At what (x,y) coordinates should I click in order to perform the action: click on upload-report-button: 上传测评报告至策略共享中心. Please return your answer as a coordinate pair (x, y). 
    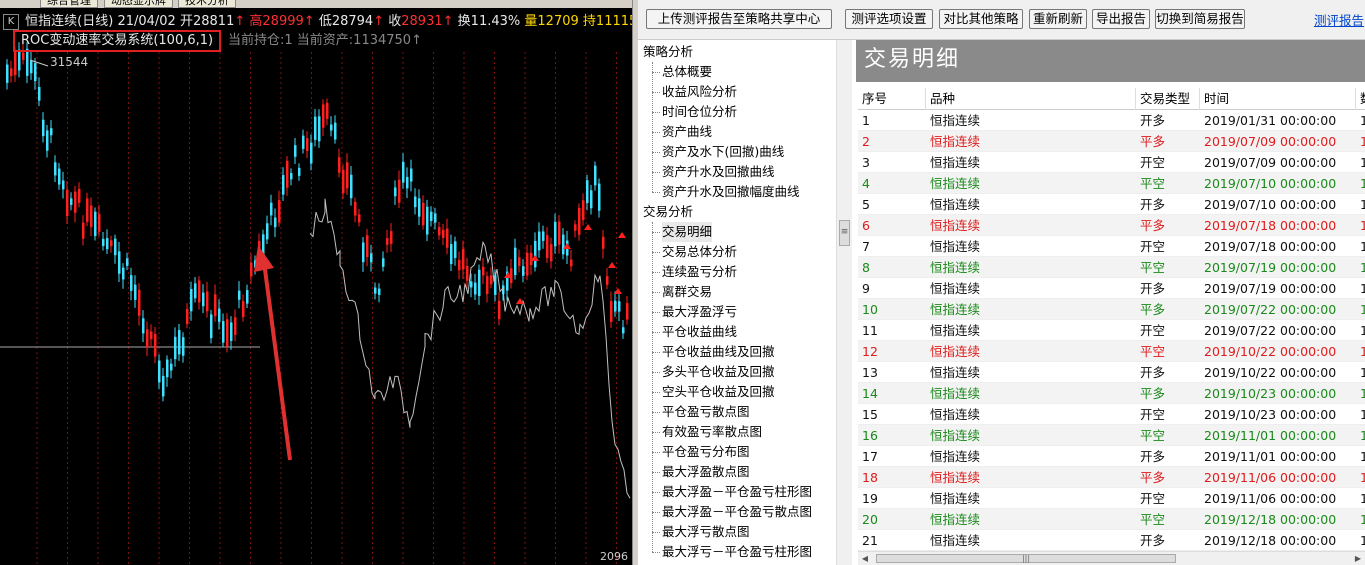
    Looking at the image, I should click on (739, 19).